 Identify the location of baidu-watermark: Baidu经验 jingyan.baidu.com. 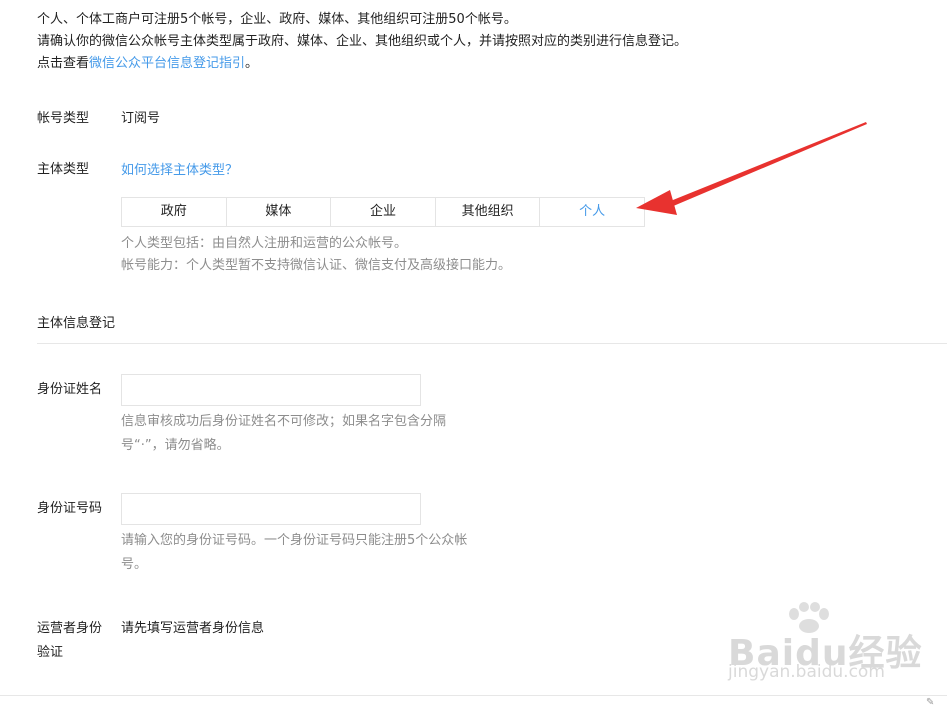
(828, 647).